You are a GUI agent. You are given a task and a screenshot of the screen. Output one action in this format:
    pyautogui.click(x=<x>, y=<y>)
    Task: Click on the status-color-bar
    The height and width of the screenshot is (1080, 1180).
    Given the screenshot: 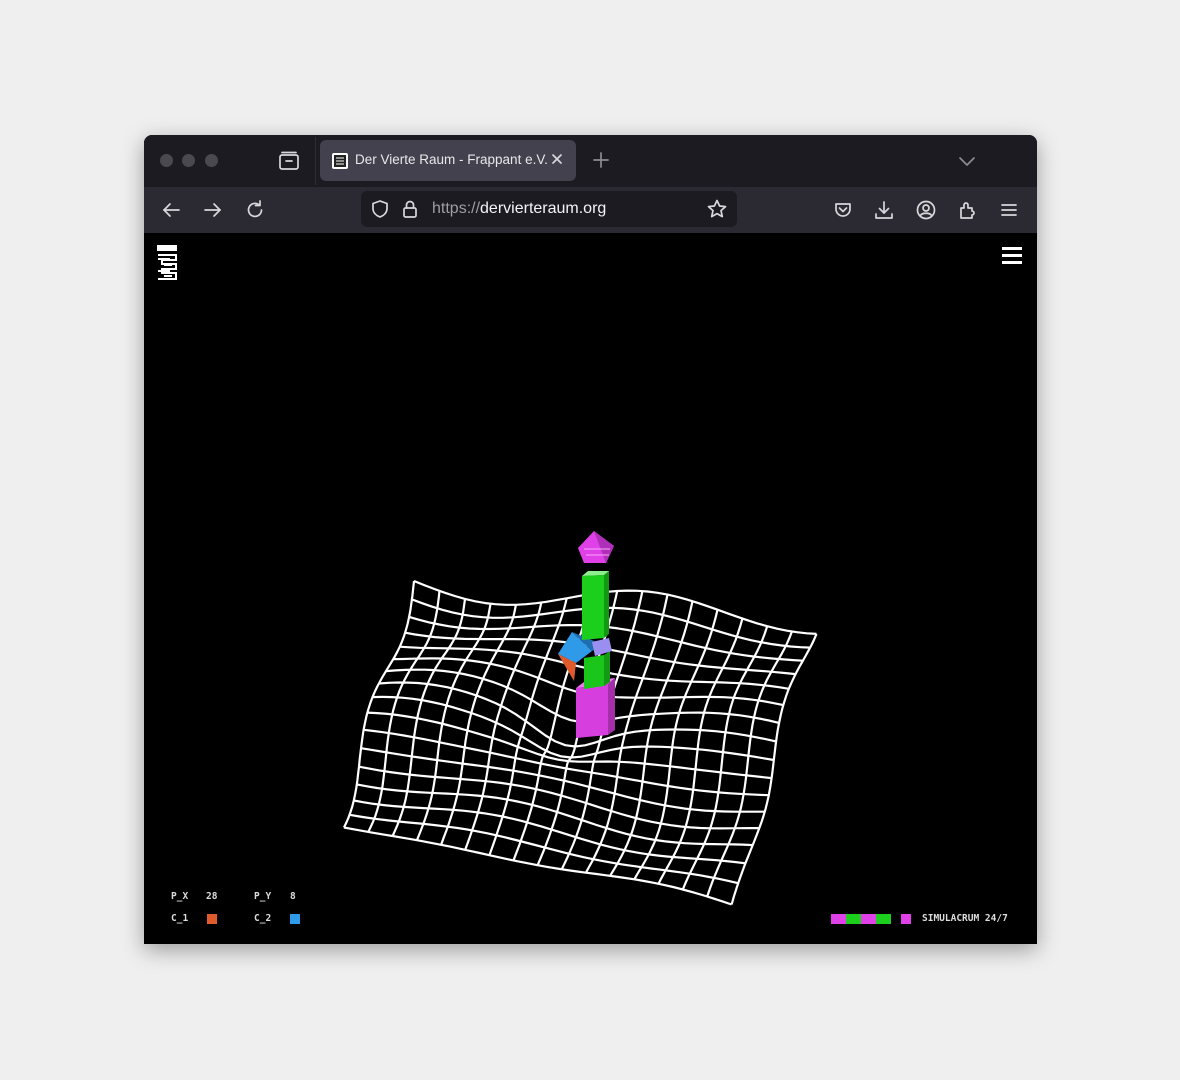 What is the action you would take?
    pyautogui.click(x=861, y=919)
    